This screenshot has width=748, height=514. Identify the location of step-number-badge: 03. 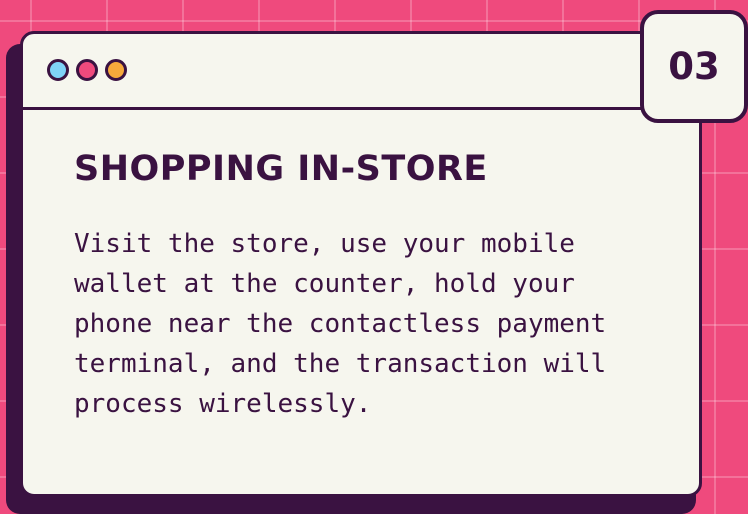
(694, 66).